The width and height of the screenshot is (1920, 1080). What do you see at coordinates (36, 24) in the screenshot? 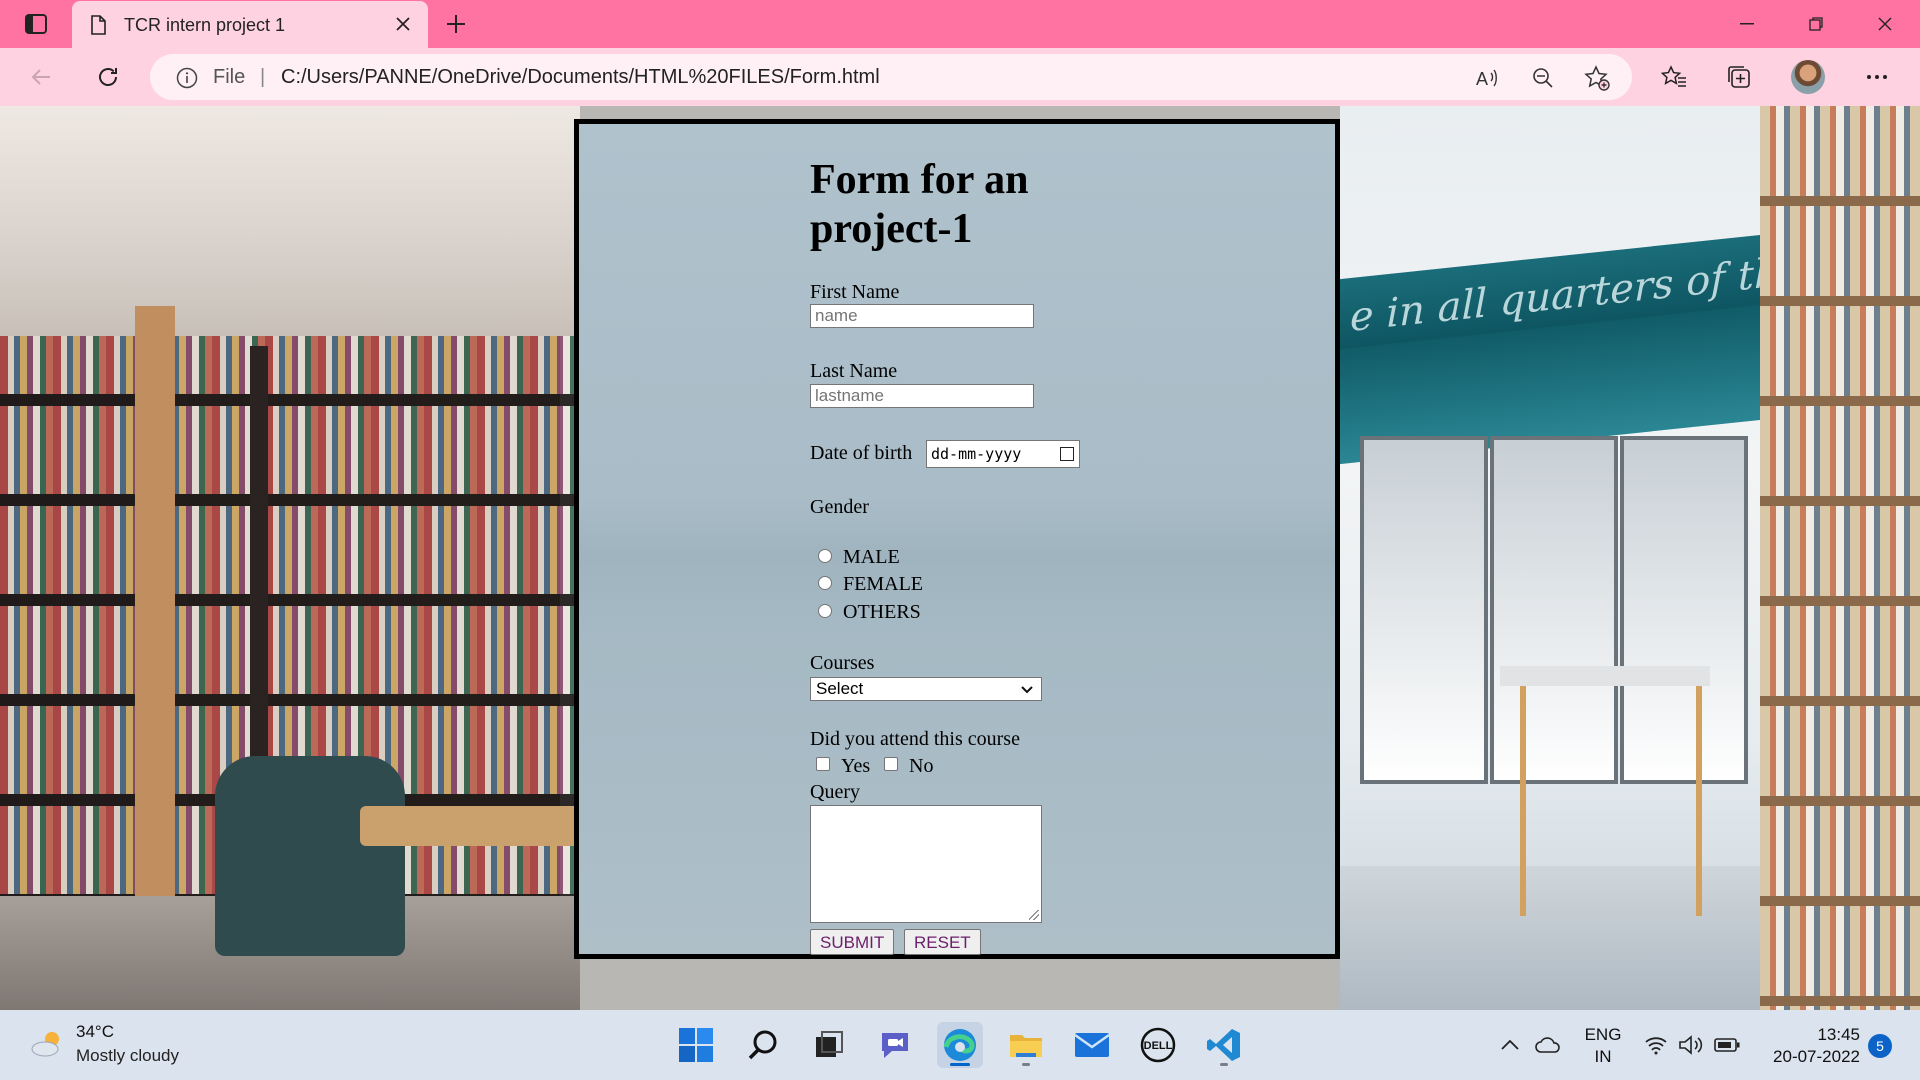
I see `tab-actions-icon` at bounding box center [36, 24].